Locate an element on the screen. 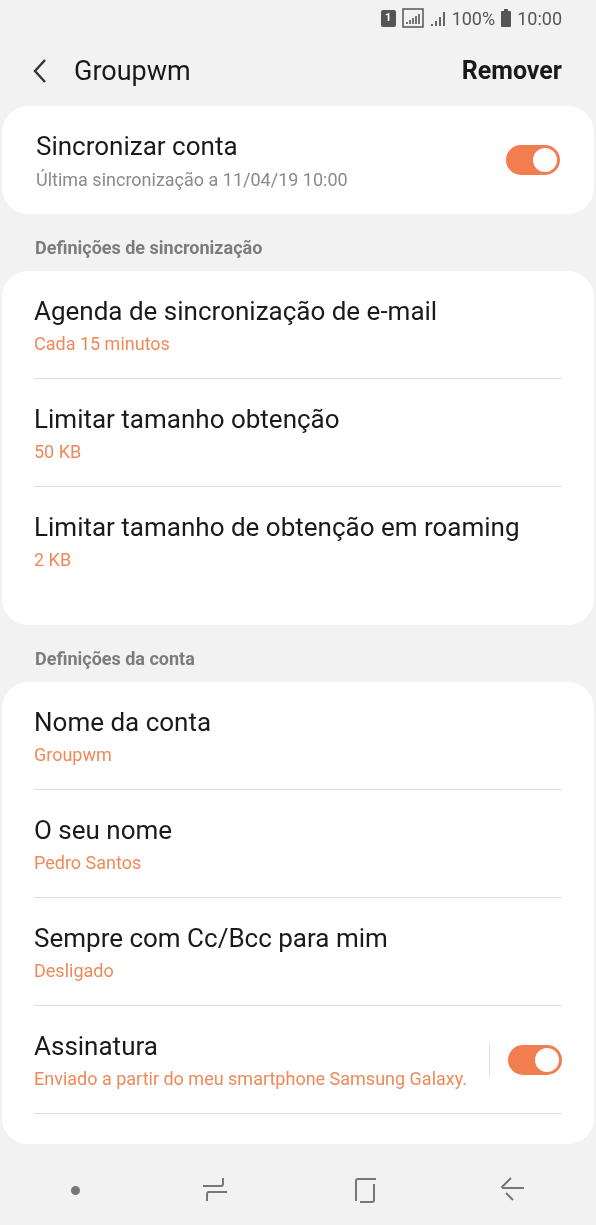 The height and width of the screenshot is (1225, 596). battery-icon is located at coordinates (506, 18).